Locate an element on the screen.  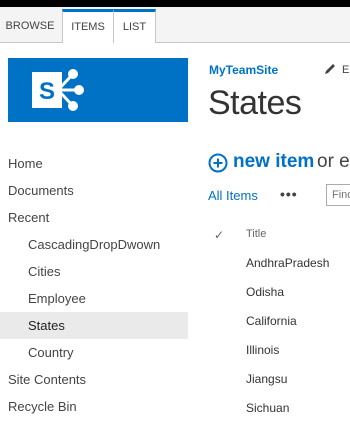
nav-item-employee: Employee is located at coordinates (57, 298).